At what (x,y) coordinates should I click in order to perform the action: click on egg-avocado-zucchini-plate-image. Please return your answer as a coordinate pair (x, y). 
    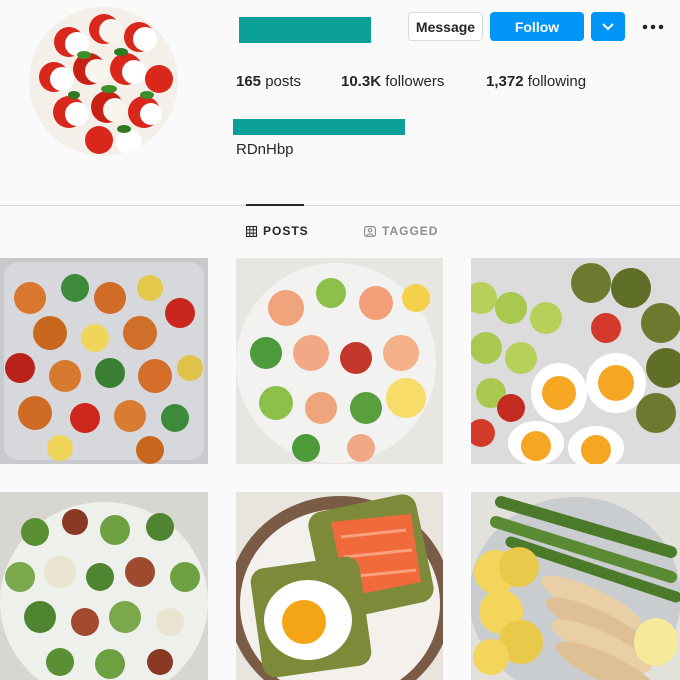
    Looking at the image, I should click on (575, 361).